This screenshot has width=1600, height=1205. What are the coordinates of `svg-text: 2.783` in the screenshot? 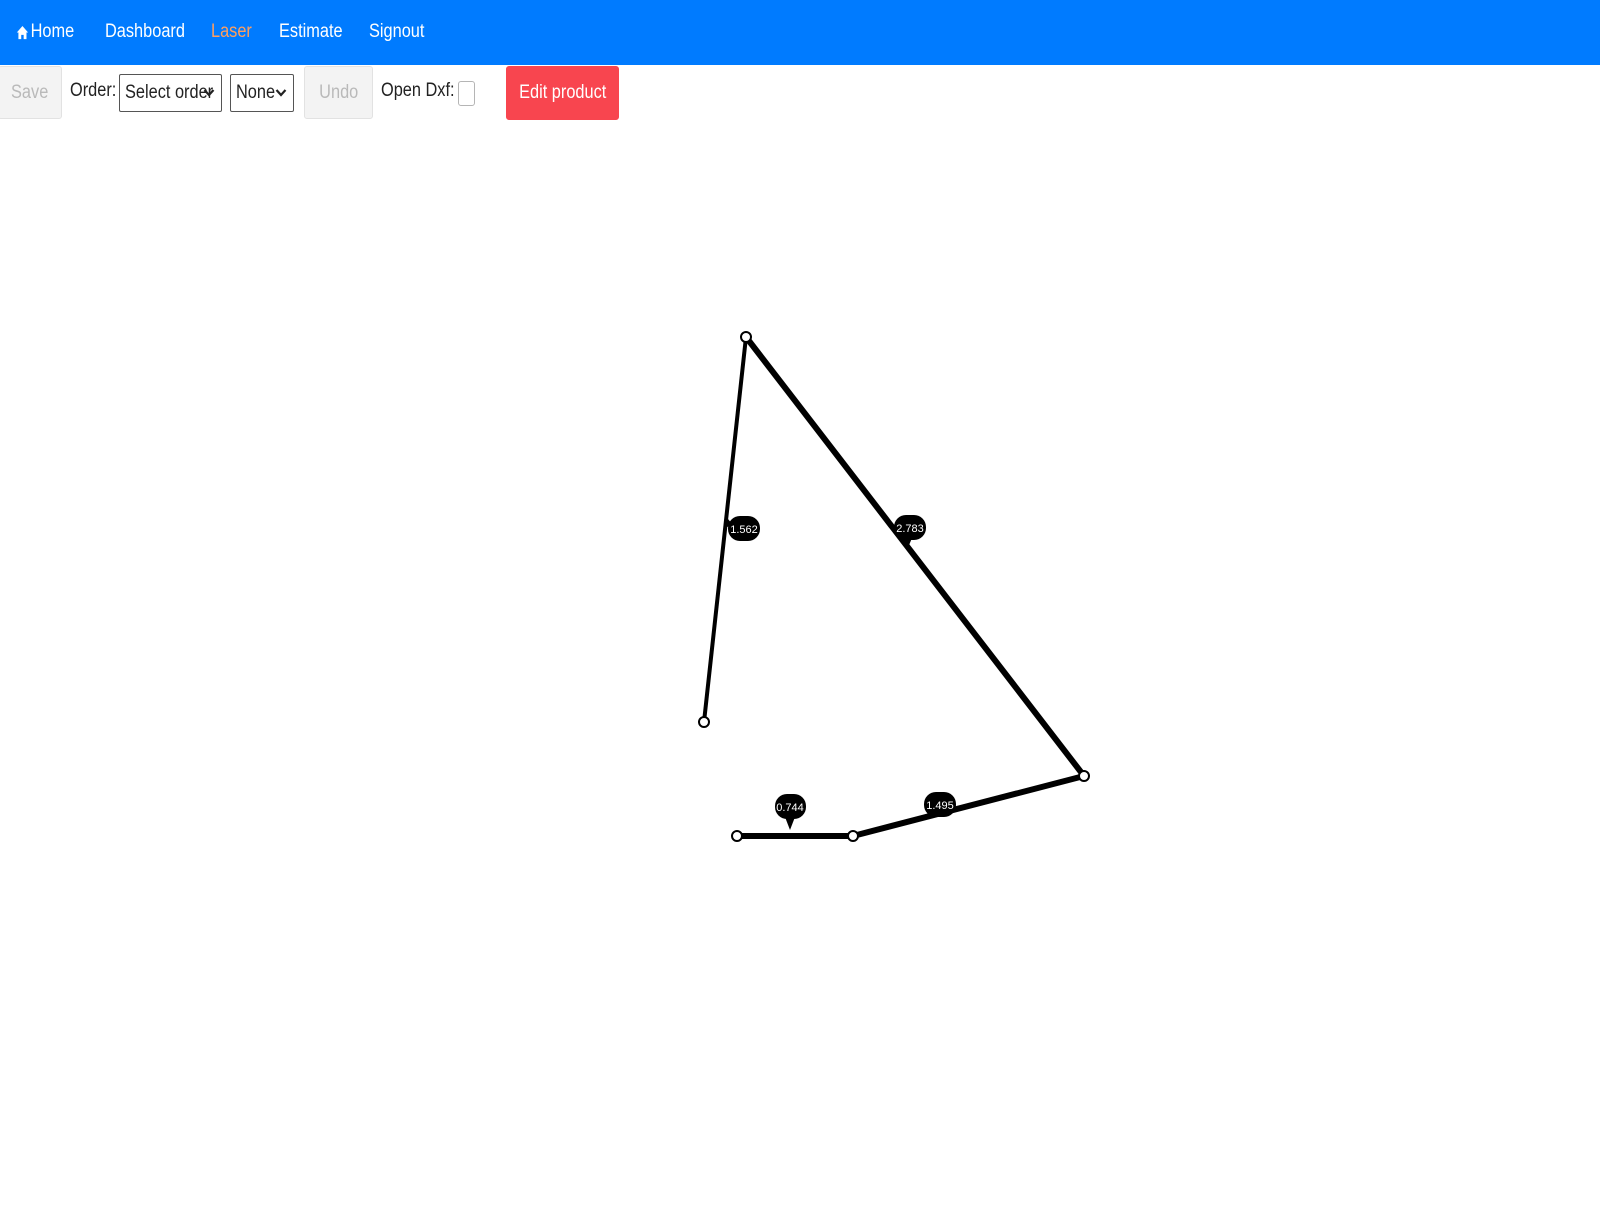 It's located at (910, 529).